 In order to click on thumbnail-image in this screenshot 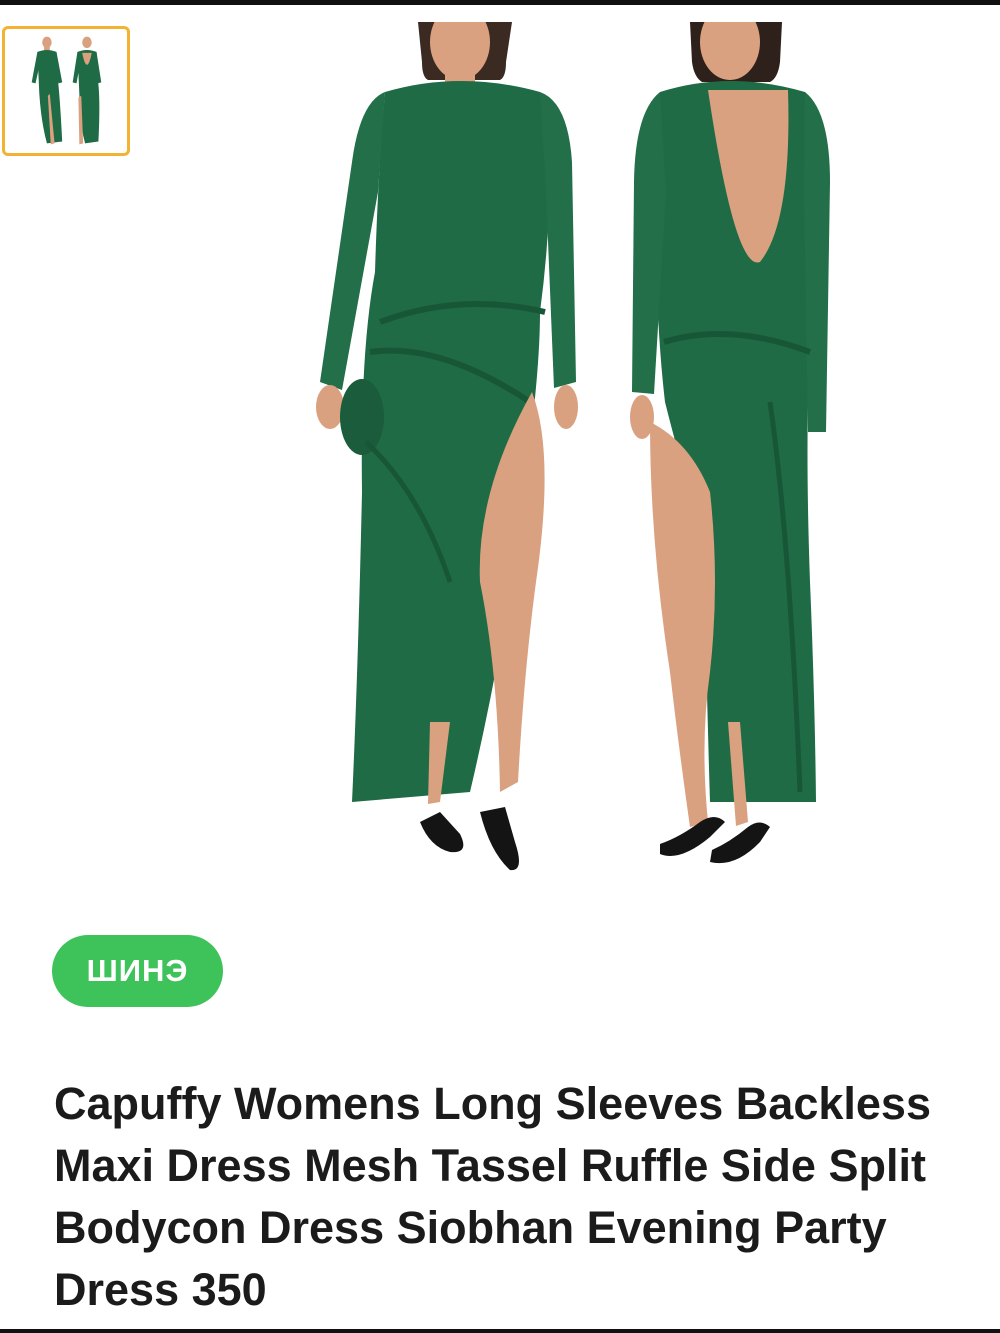, I will do `click(66, 90)`.